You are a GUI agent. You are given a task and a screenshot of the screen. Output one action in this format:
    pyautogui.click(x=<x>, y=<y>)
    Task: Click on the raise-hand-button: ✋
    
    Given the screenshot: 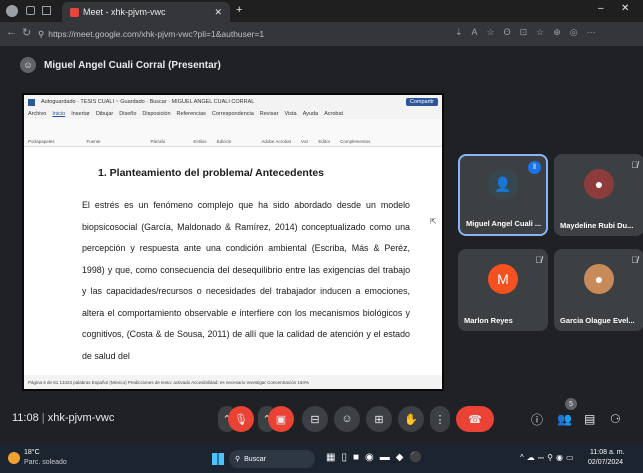 What is the action you would take?
    pyautogui.click(x=411, y=419)
    